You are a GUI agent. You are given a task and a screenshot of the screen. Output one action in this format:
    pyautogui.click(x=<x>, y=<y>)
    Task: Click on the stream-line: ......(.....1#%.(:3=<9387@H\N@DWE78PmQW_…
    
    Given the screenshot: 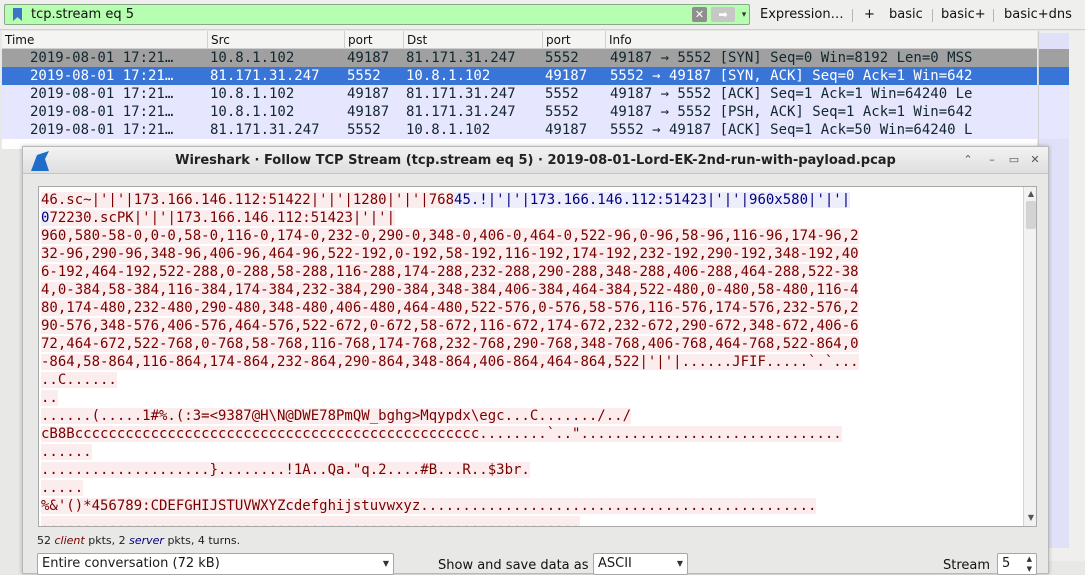 What is the action you would take?
    pyautogui.click(x=528, y=416)
    